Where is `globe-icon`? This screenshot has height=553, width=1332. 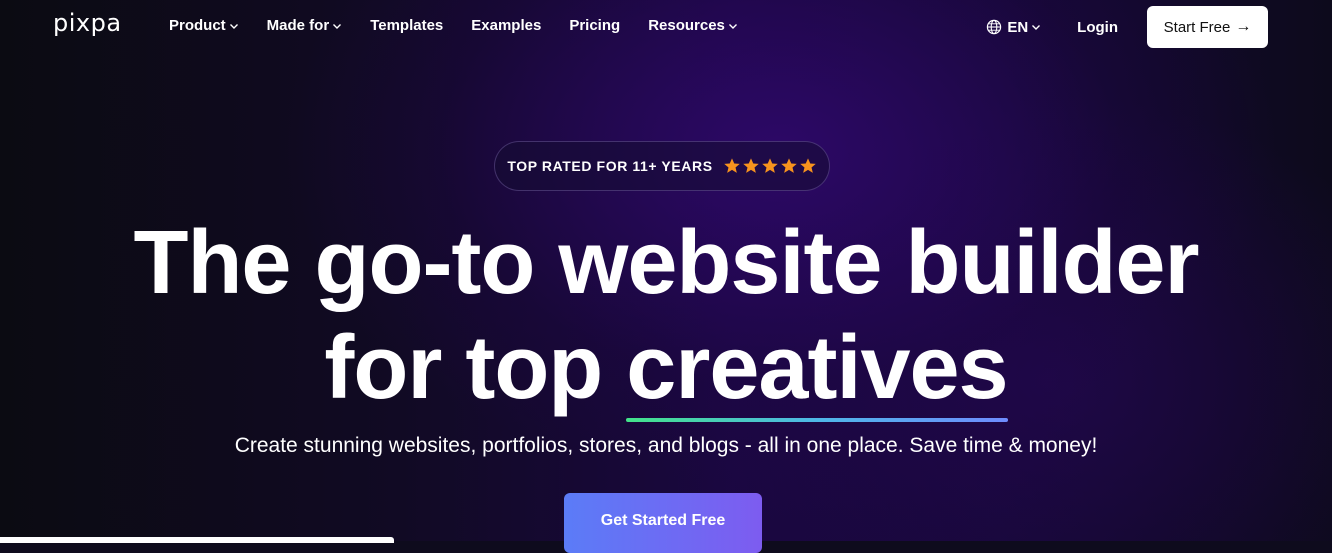 globe-icon is located at coordinates (994, 27).